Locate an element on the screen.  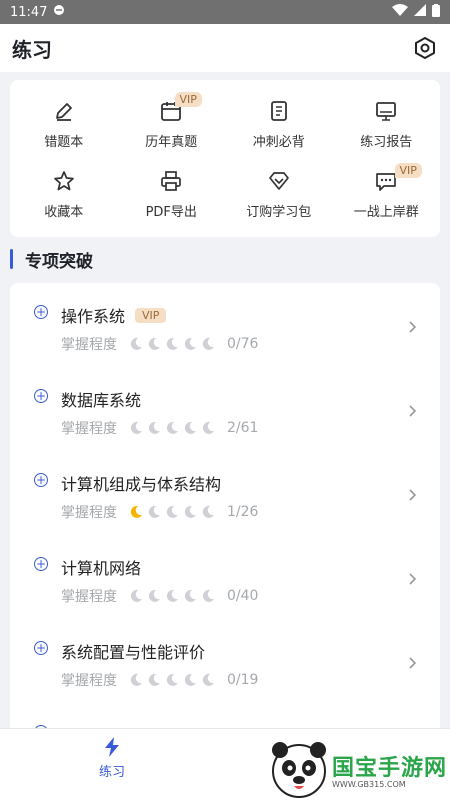
shortcut-favorites: 收藏本 is located at coordinates (64, 194).